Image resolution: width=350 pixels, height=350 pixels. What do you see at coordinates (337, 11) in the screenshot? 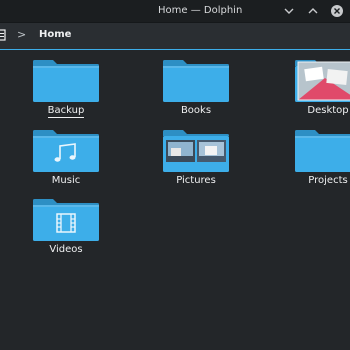
I see `close-icon` at bounding box center [337, 11].